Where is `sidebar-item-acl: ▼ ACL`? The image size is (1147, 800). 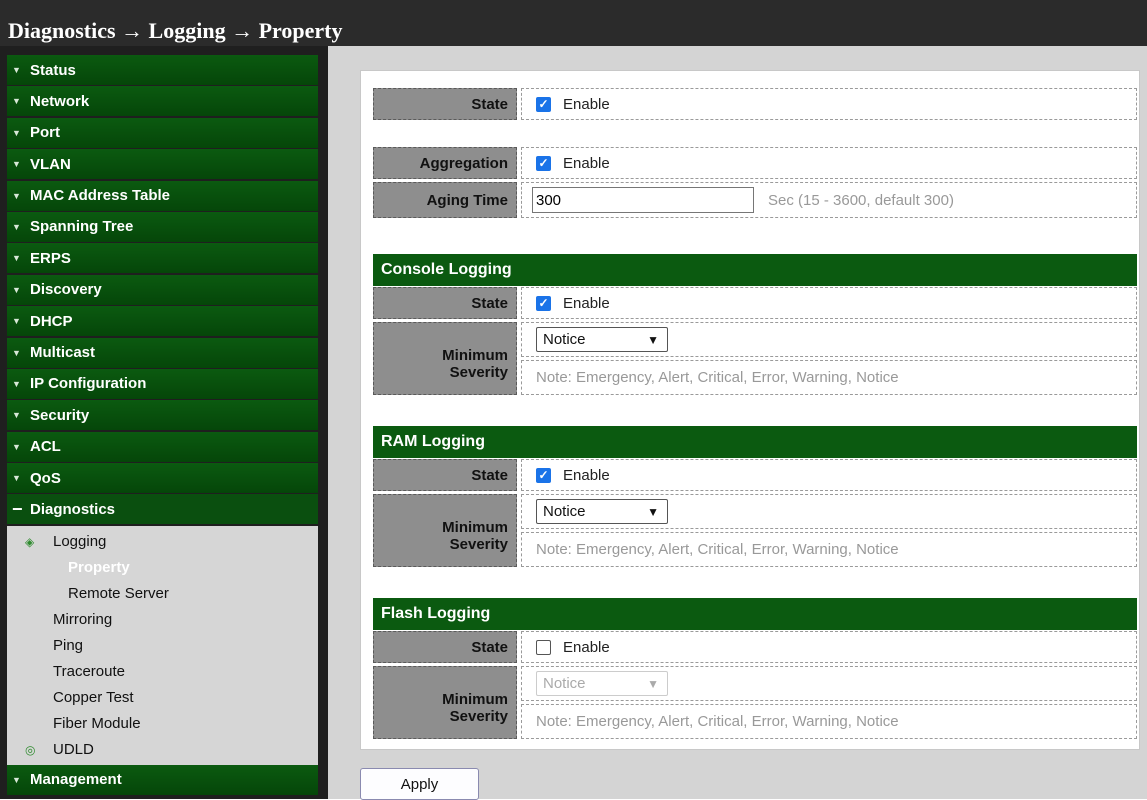
sidebar-item-acl: ▼ ACL is located at coordinates (162, 446).